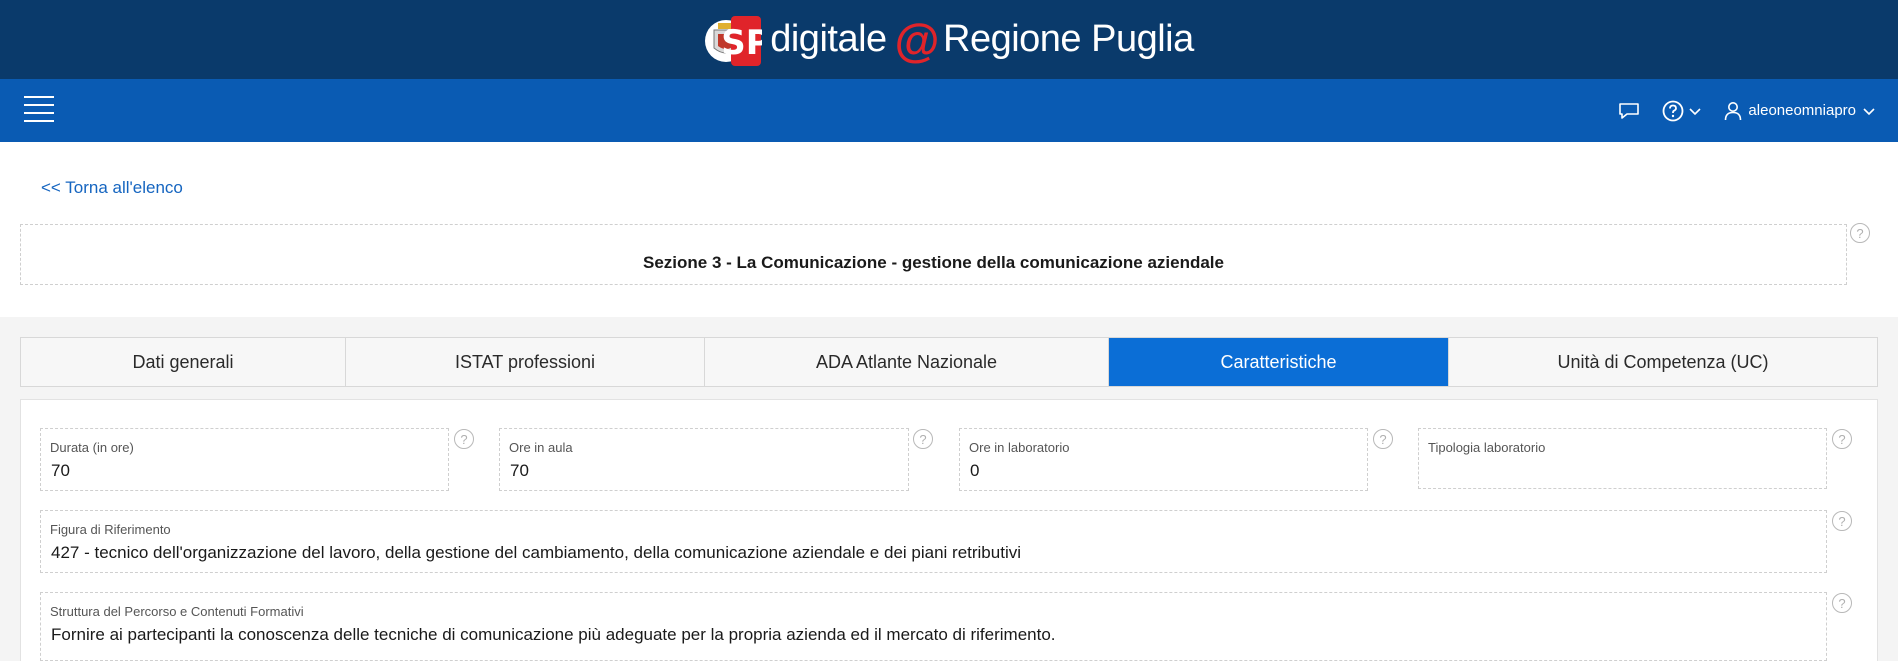 This screenshot has width=1898, height=661. Describe the element at coordinates (975, 470) in the screenshot. I see `ore-in-laboratorio-value: 0` at that location.